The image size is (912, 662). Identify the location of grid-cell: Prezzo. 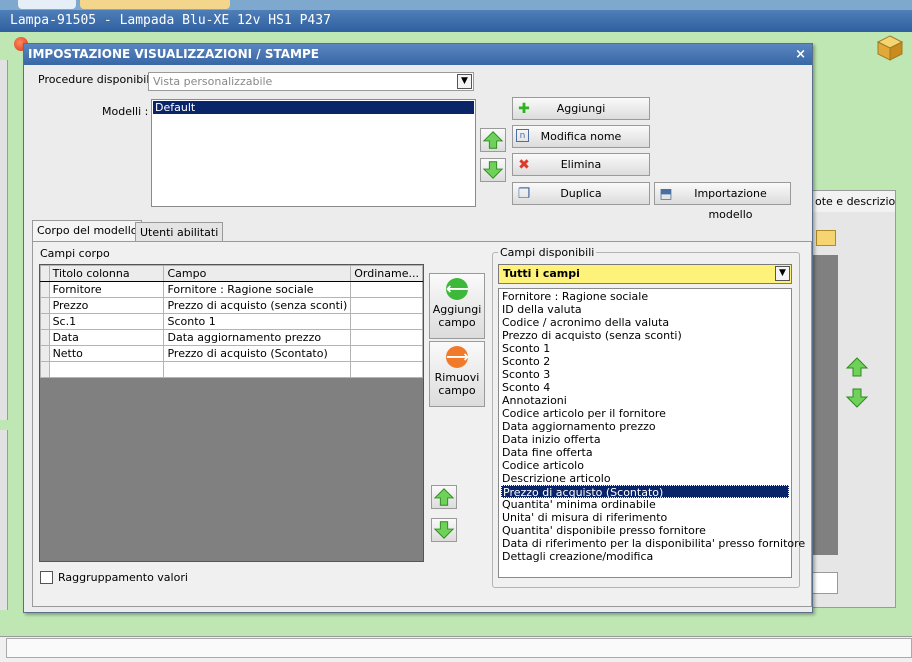
(106, 305).